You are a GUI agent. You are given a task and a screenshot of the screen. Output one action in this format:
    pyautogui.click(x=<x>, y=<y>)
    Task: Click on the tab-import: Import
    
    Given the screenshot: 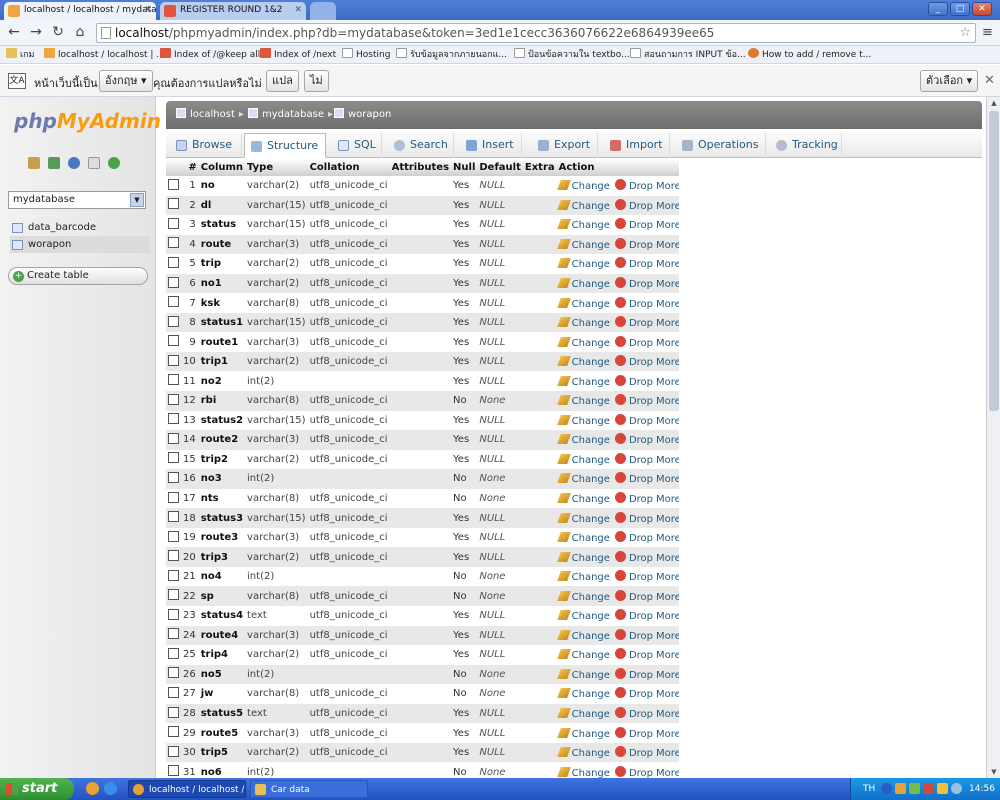 What is the action you would take?
    pyautogui.click(x=637, y=145)
    